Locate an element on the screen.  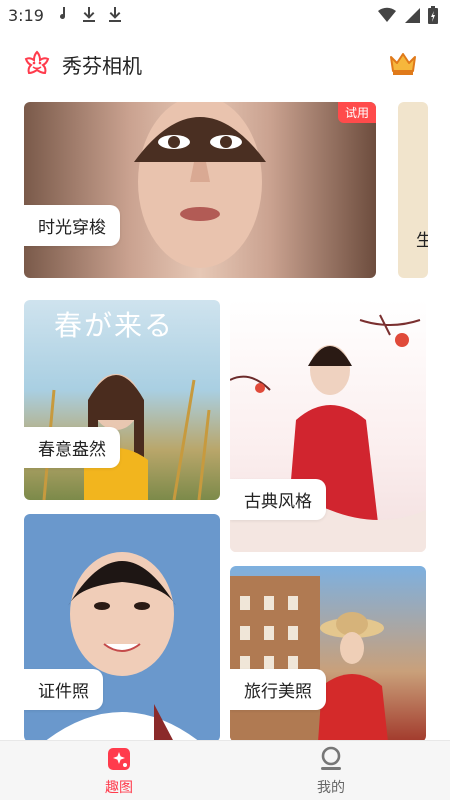
fun-image-icon is located at coordinates (119, 759).